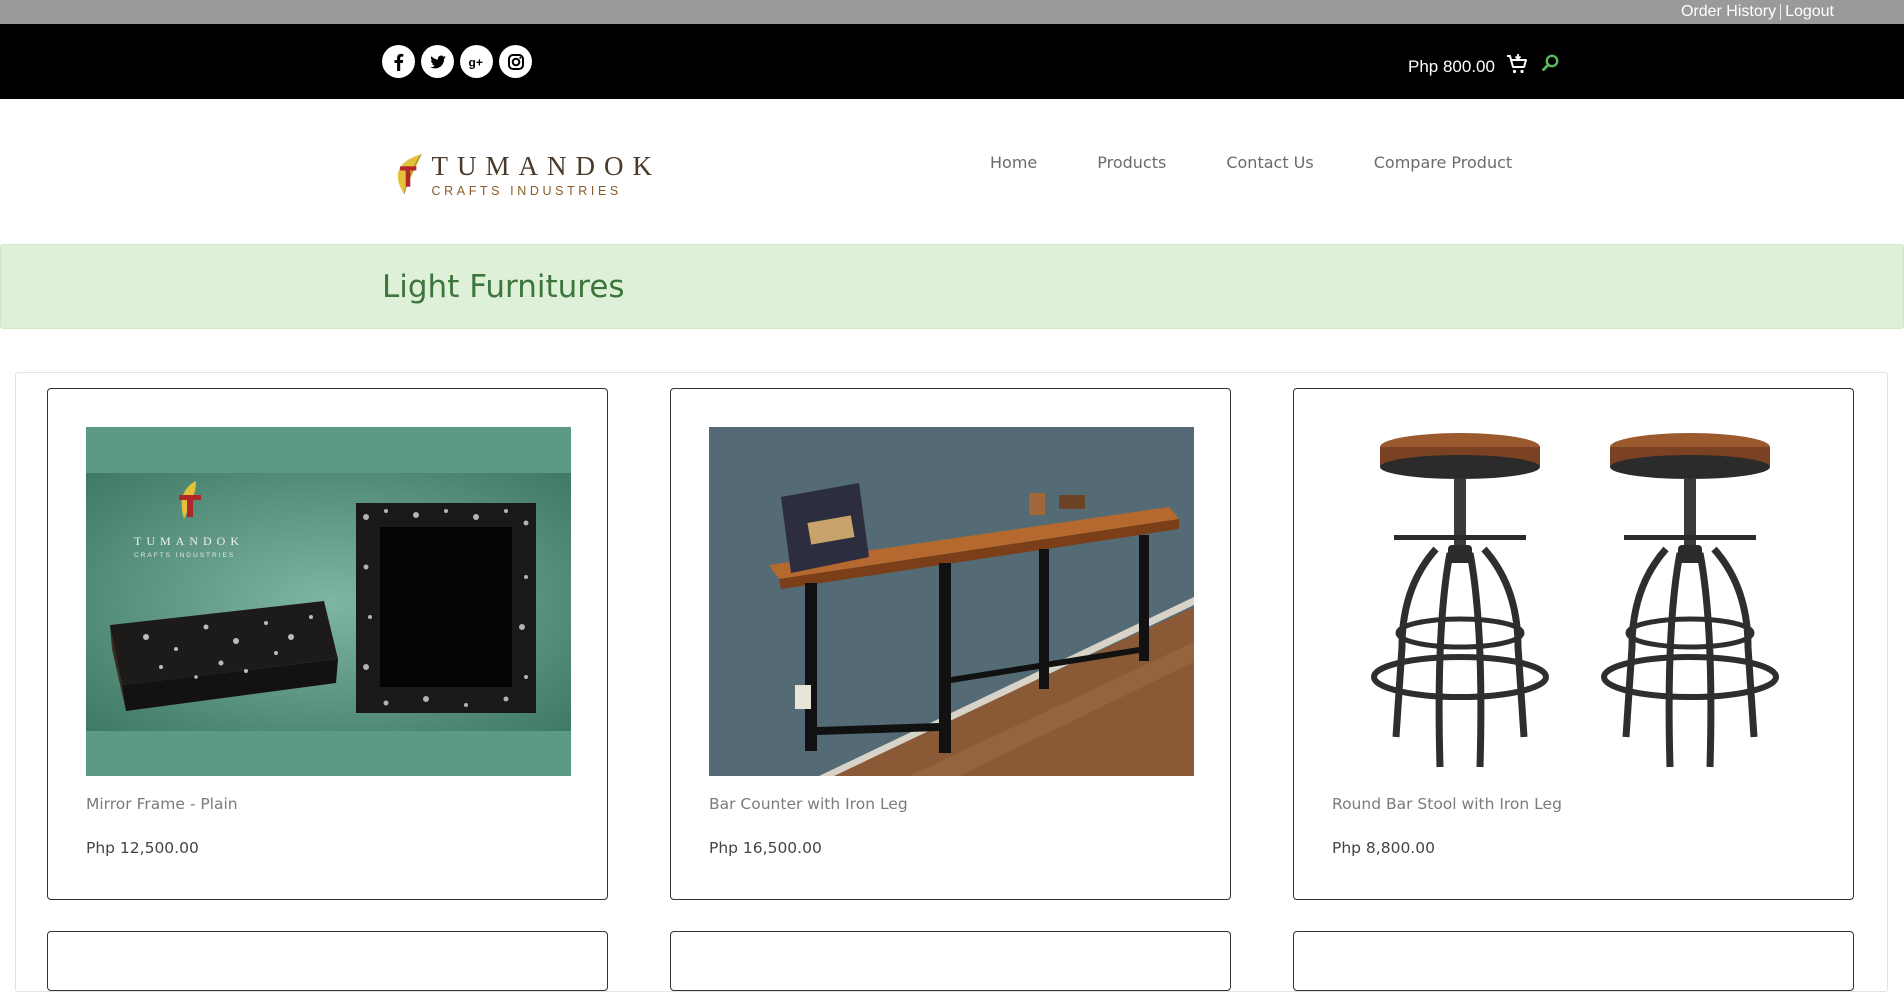  What do you see at coordinates (952, 12) in the screenshot?
I see `utility-bar: Order History Logout` at bounding box center [952, 12].